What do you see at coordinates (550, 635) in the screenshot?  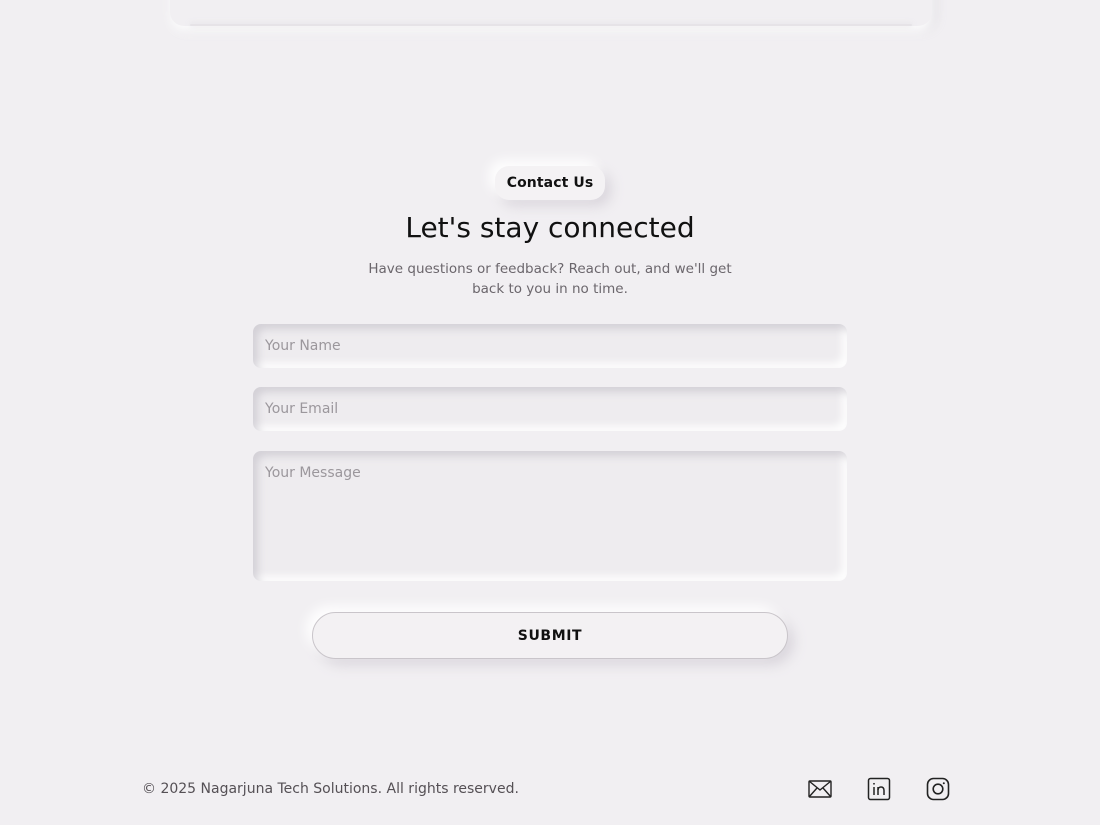 I see `submit-button: SUBMIT` at bounding box center [550, 635].